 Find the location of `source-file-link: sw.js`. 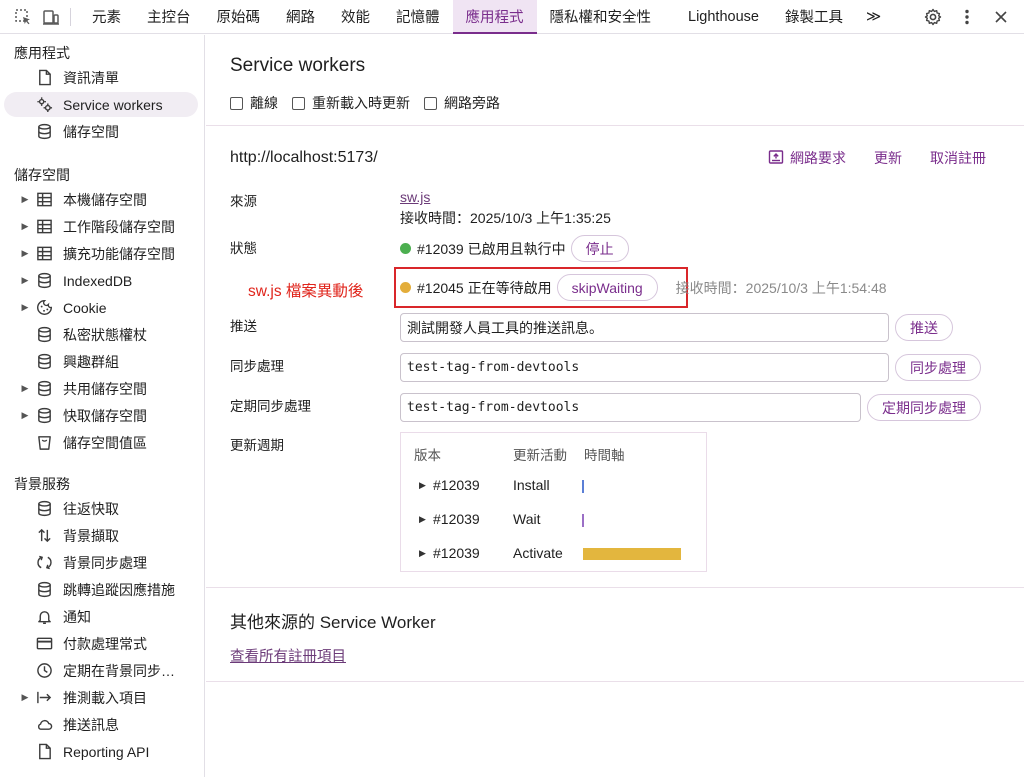

source-file-link: sw.js is located at coordinates (415, 197).